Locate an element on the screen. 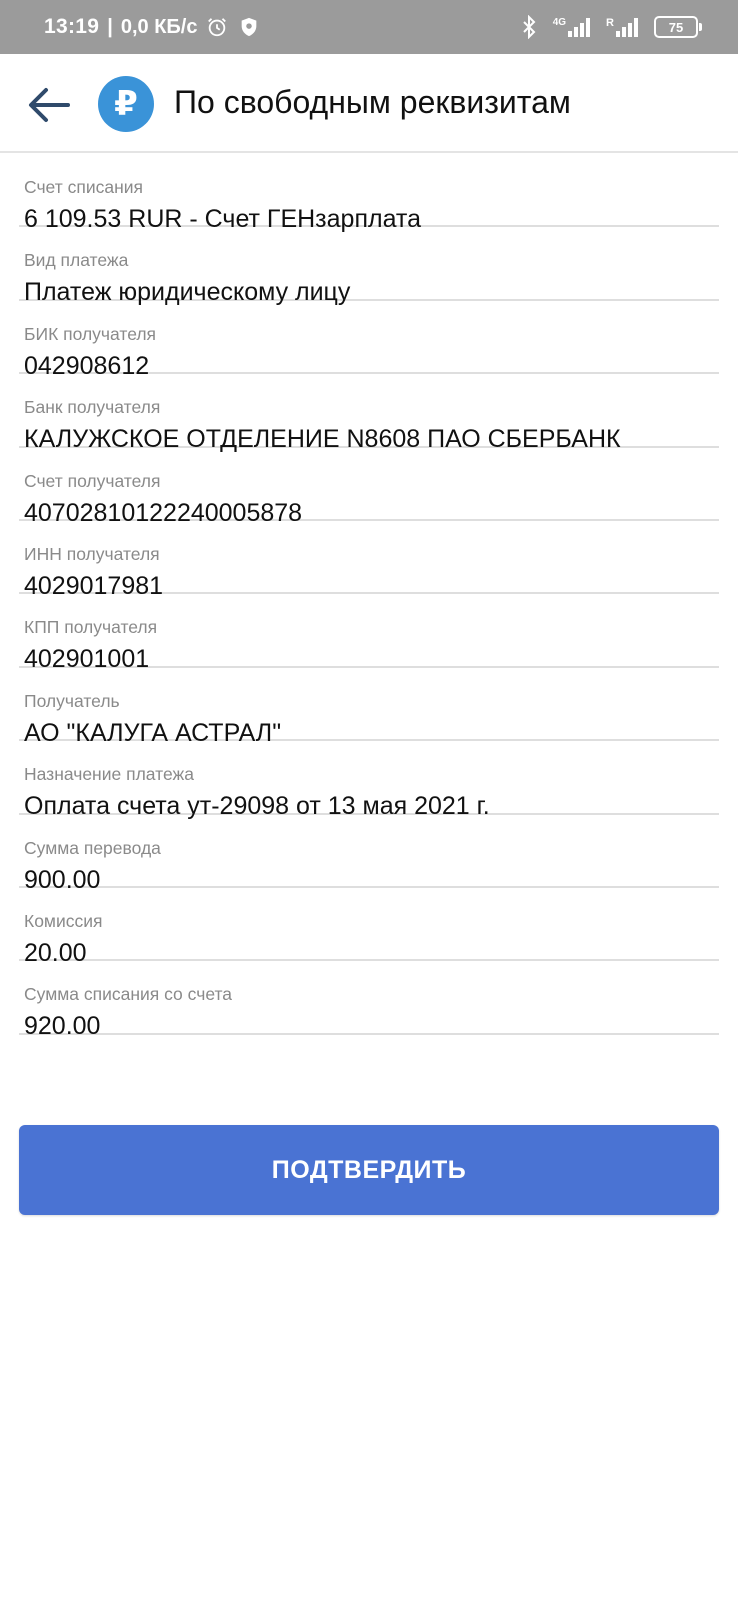 The image size is (738, 1599). app-bar: ₽ По свободным реквизитам is located at coordinates (369, 103).